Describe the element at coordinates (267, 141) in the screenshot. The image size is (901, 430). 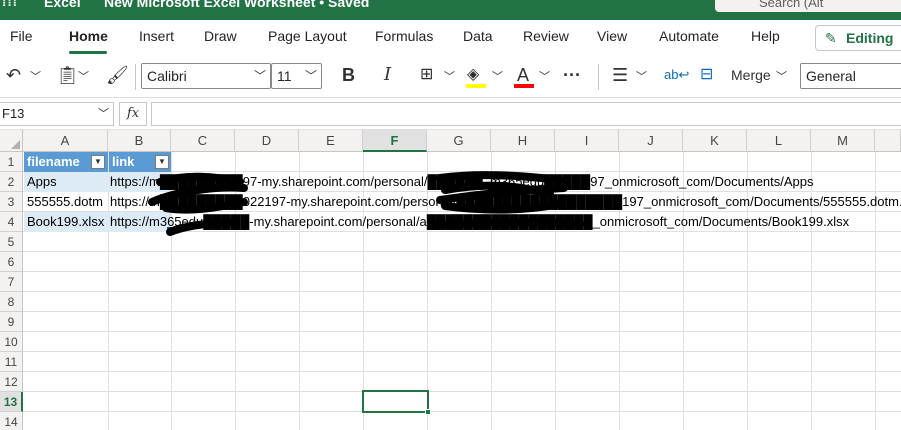
I see `column-header-d: D` at that location.